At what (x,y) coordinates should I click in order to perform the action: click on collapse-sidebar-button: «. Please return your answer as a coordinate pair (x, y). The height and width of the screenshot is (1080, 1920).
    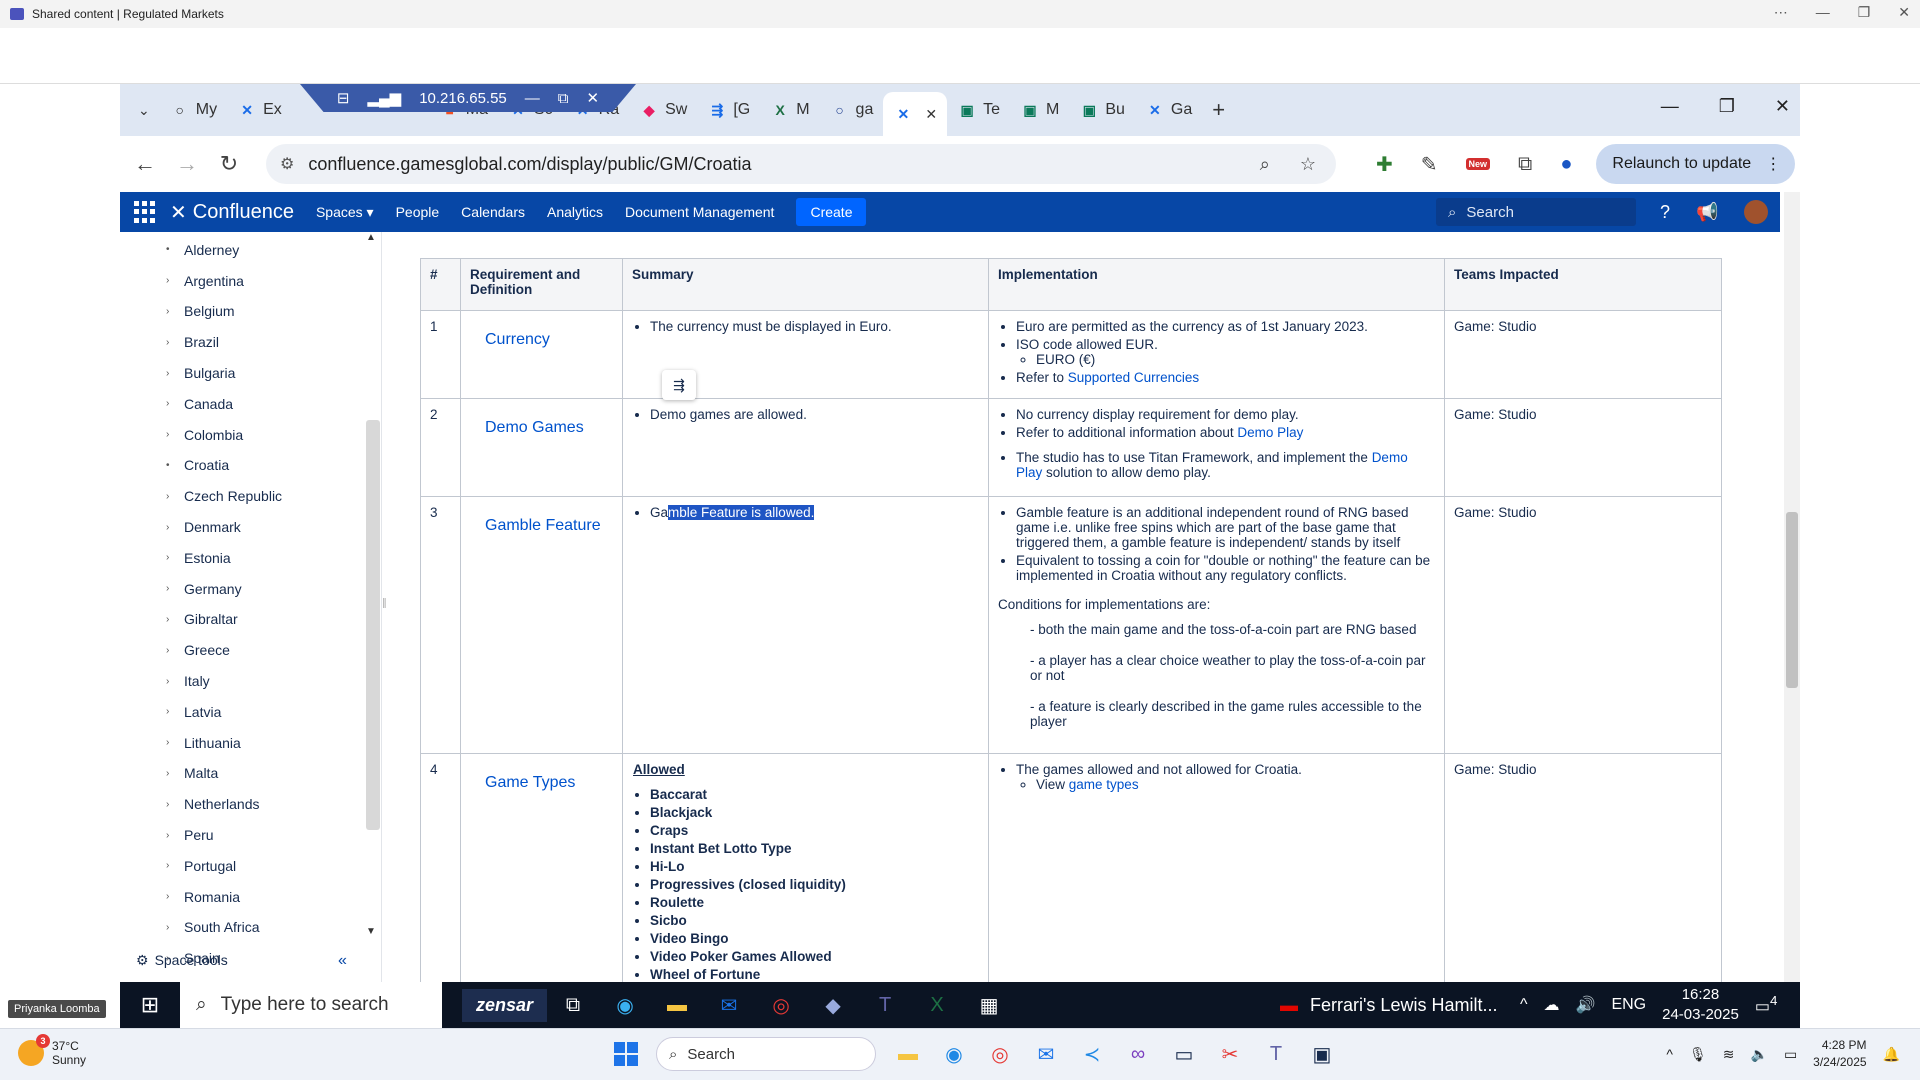
    Looking at the image, I should click on (342, 961).